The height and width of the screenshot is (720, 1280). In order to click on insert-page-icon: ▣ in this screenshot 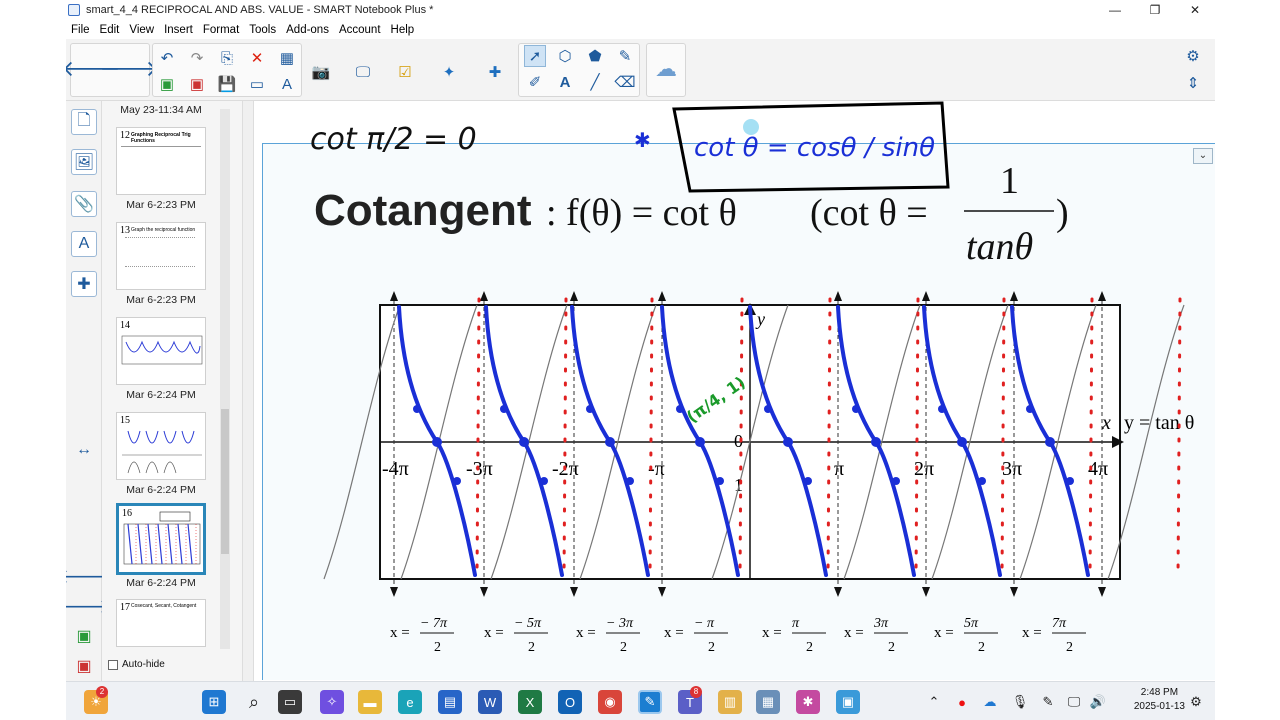, I will do `click(167, 84)`.